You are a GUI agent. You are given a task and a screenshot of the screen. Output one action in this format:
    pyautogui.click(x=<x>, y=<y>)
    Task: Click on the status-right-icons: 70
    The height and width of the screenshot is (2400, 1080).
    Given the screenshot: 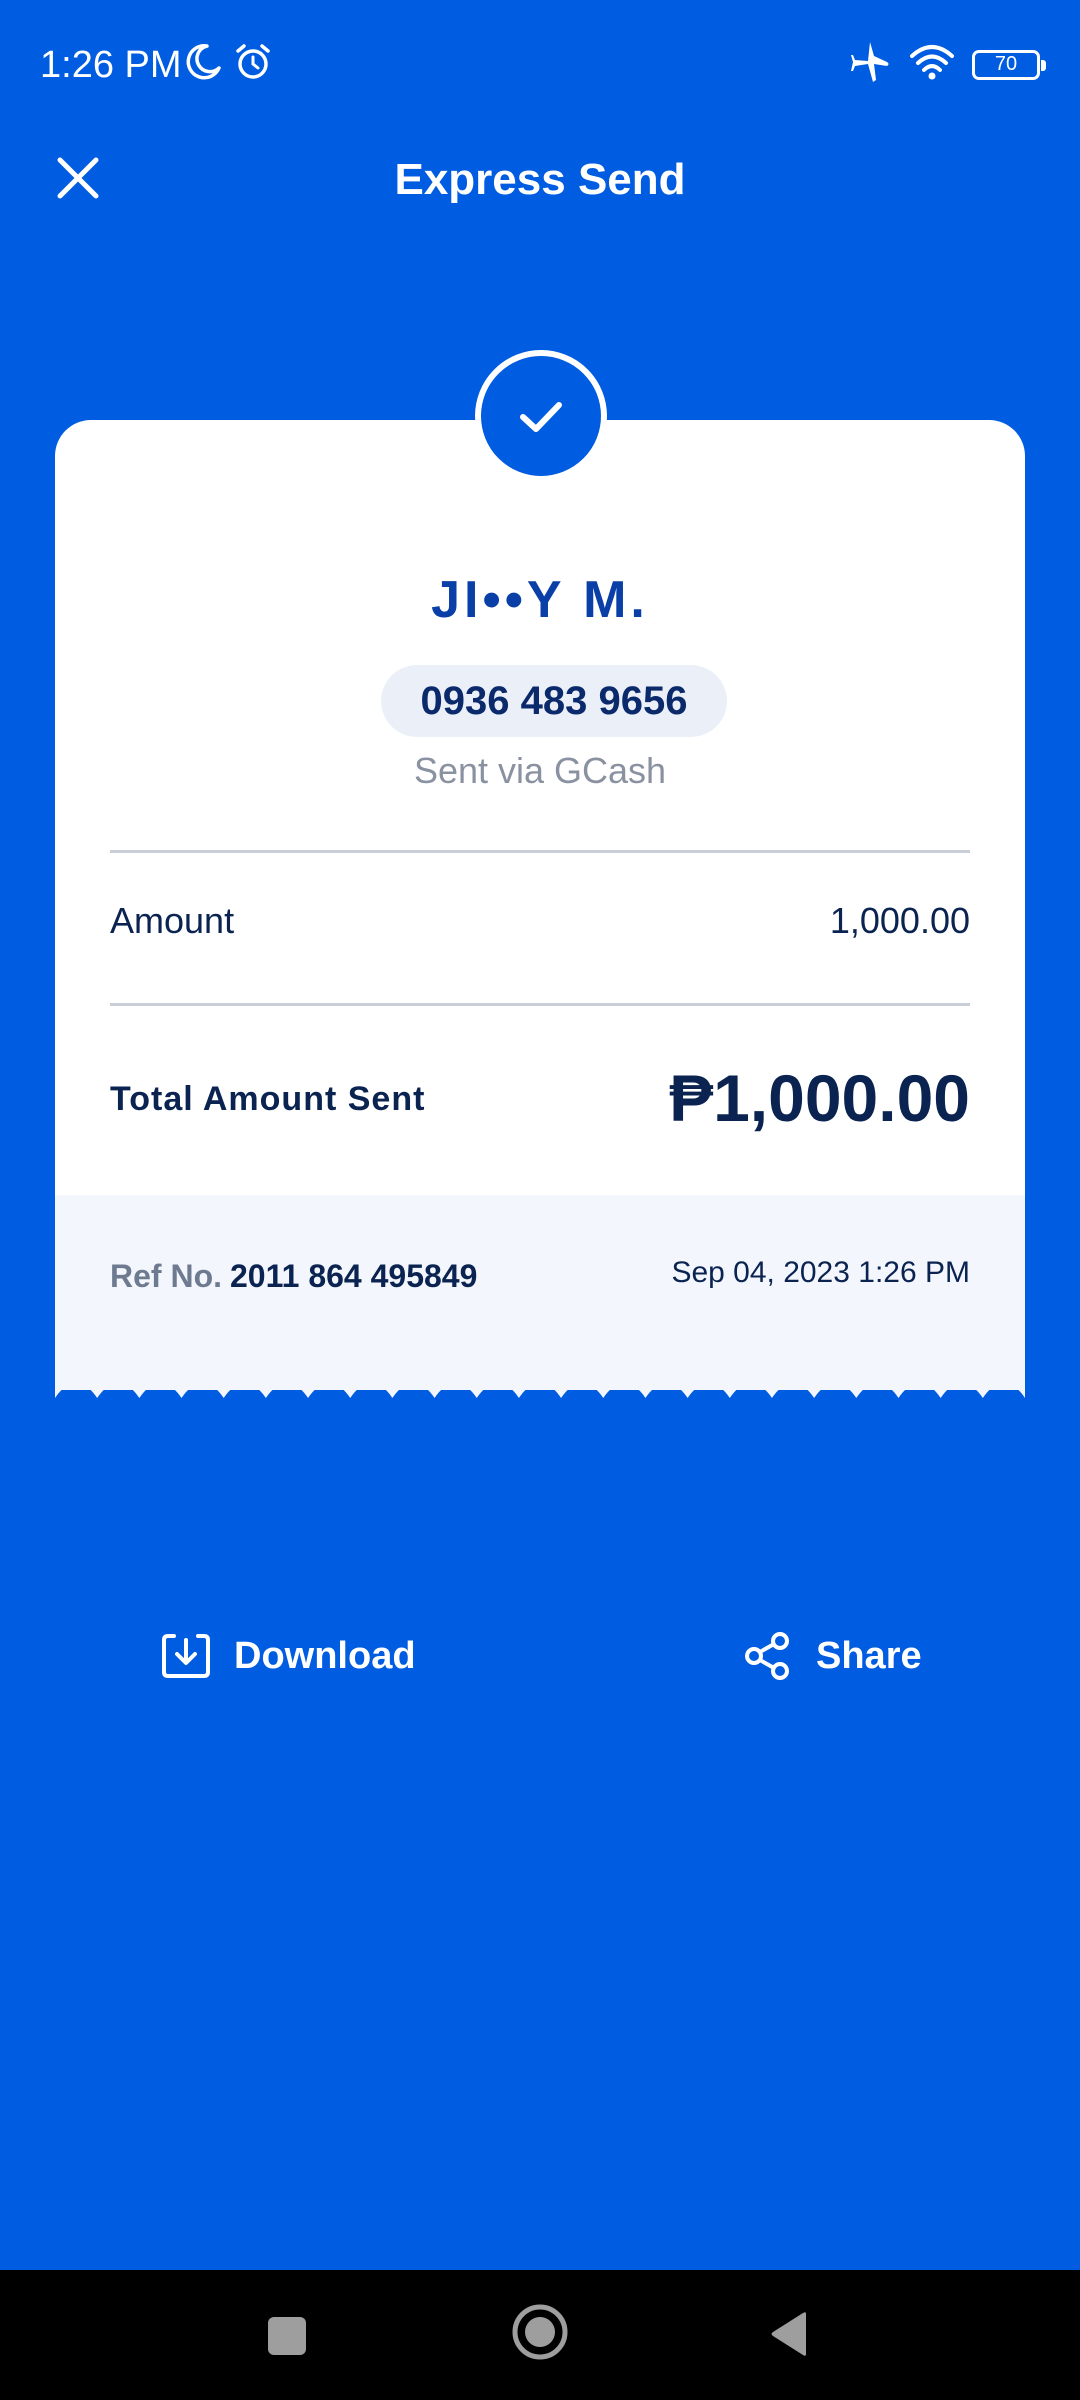 What is the action you would take?
    pyautogui.click(x=947, y=64)
    